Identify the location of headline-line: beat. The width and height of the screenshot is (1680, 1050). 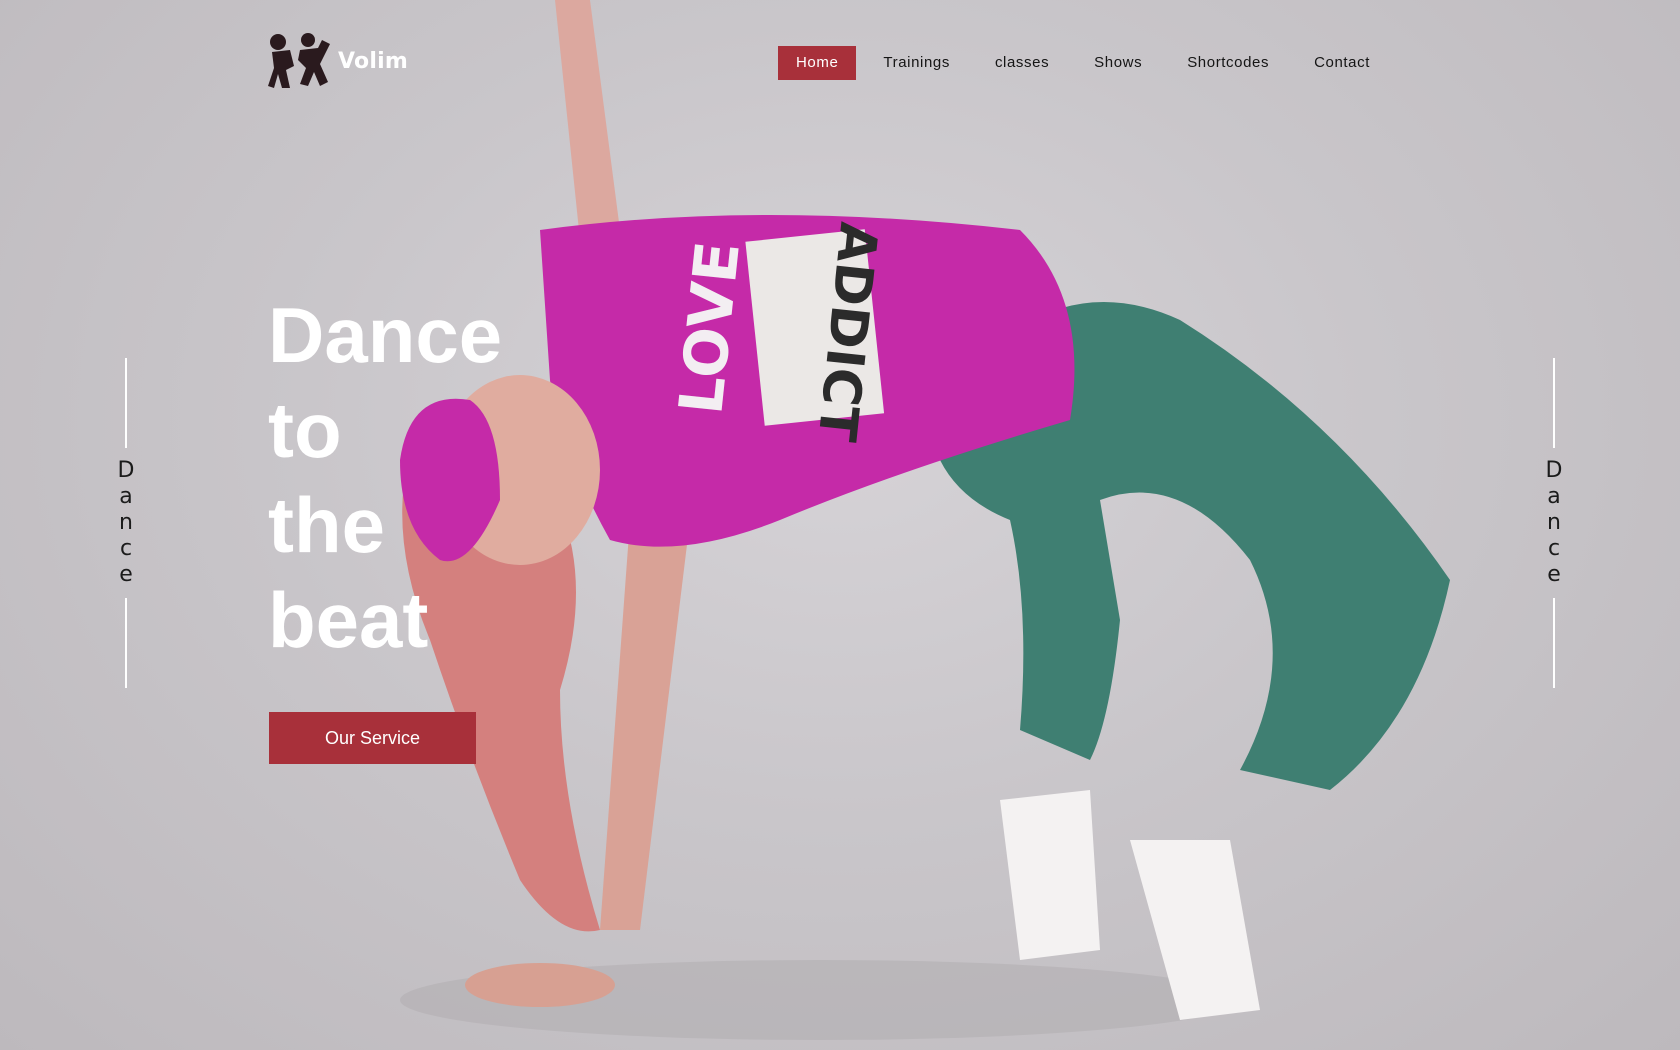
(348, 620).